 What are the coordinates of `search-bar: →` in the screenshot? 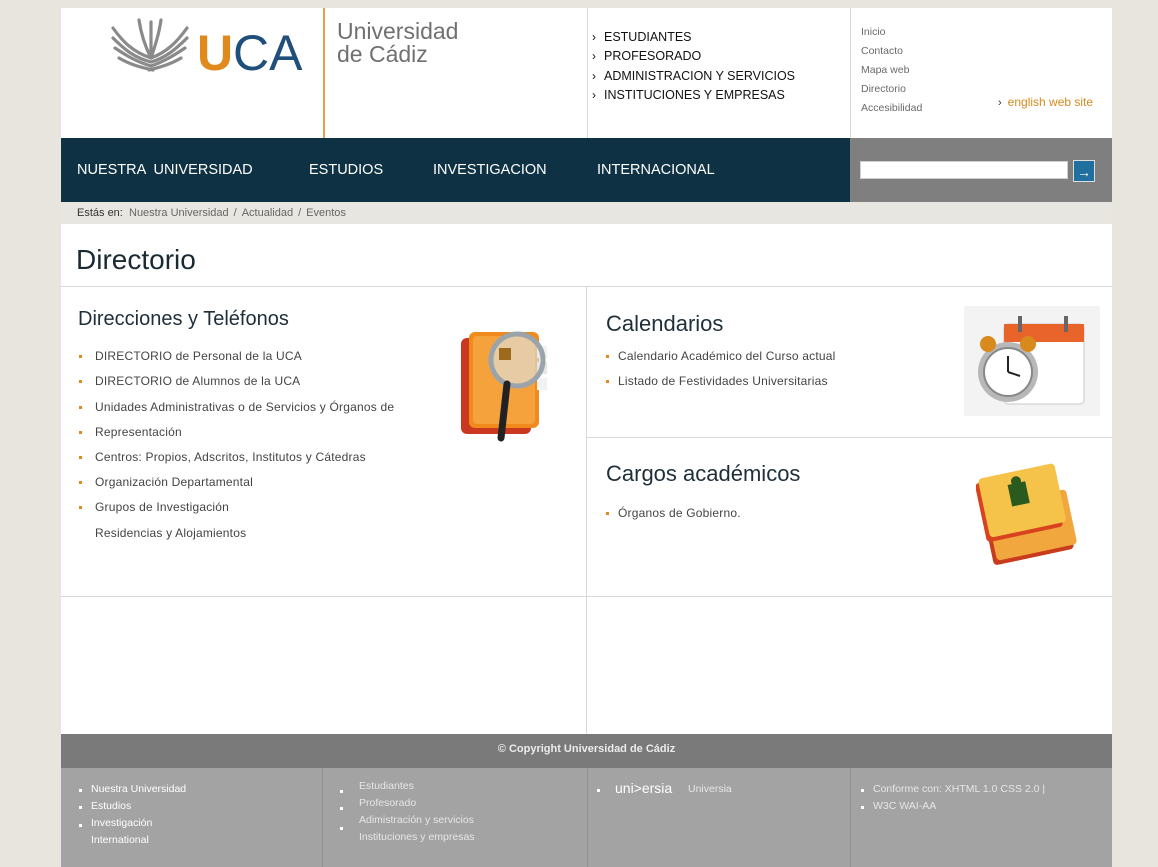 It's located at (981, 170).